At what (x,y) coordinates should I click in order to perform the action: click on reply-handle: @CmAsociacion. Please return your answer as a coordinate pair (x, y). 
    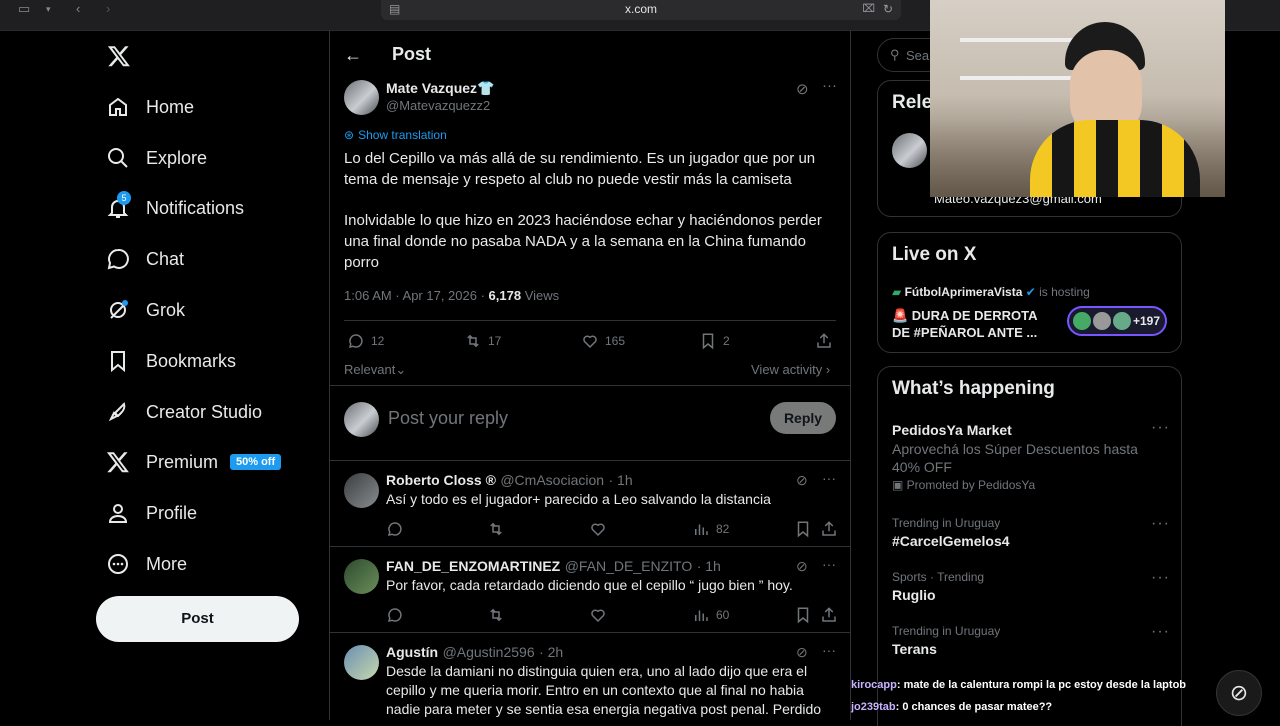
    Looking at the image, I should click on (552, 480).